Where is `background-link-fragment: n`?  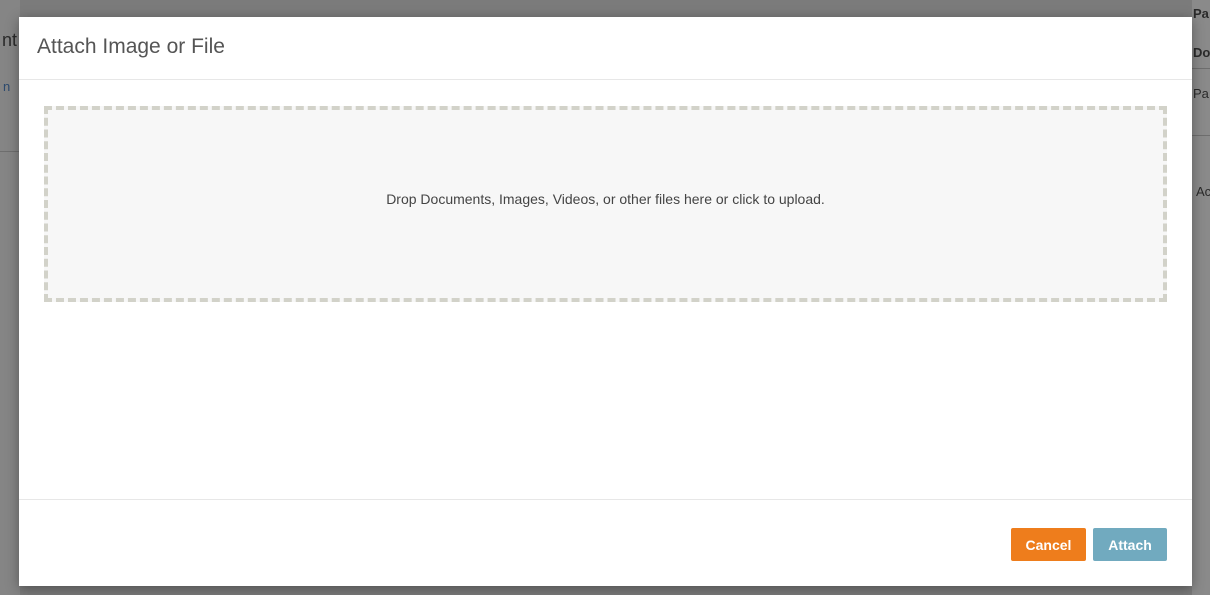 background-link-fragment: n is located at coordinates (7, 86).